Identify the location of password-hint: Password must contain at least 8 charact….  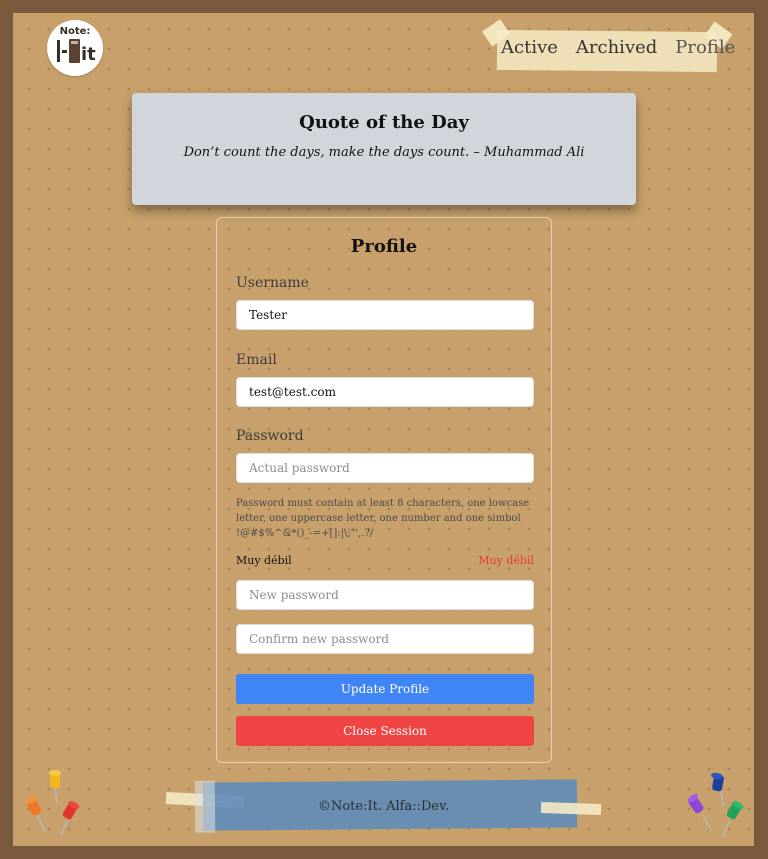
(383, 518).